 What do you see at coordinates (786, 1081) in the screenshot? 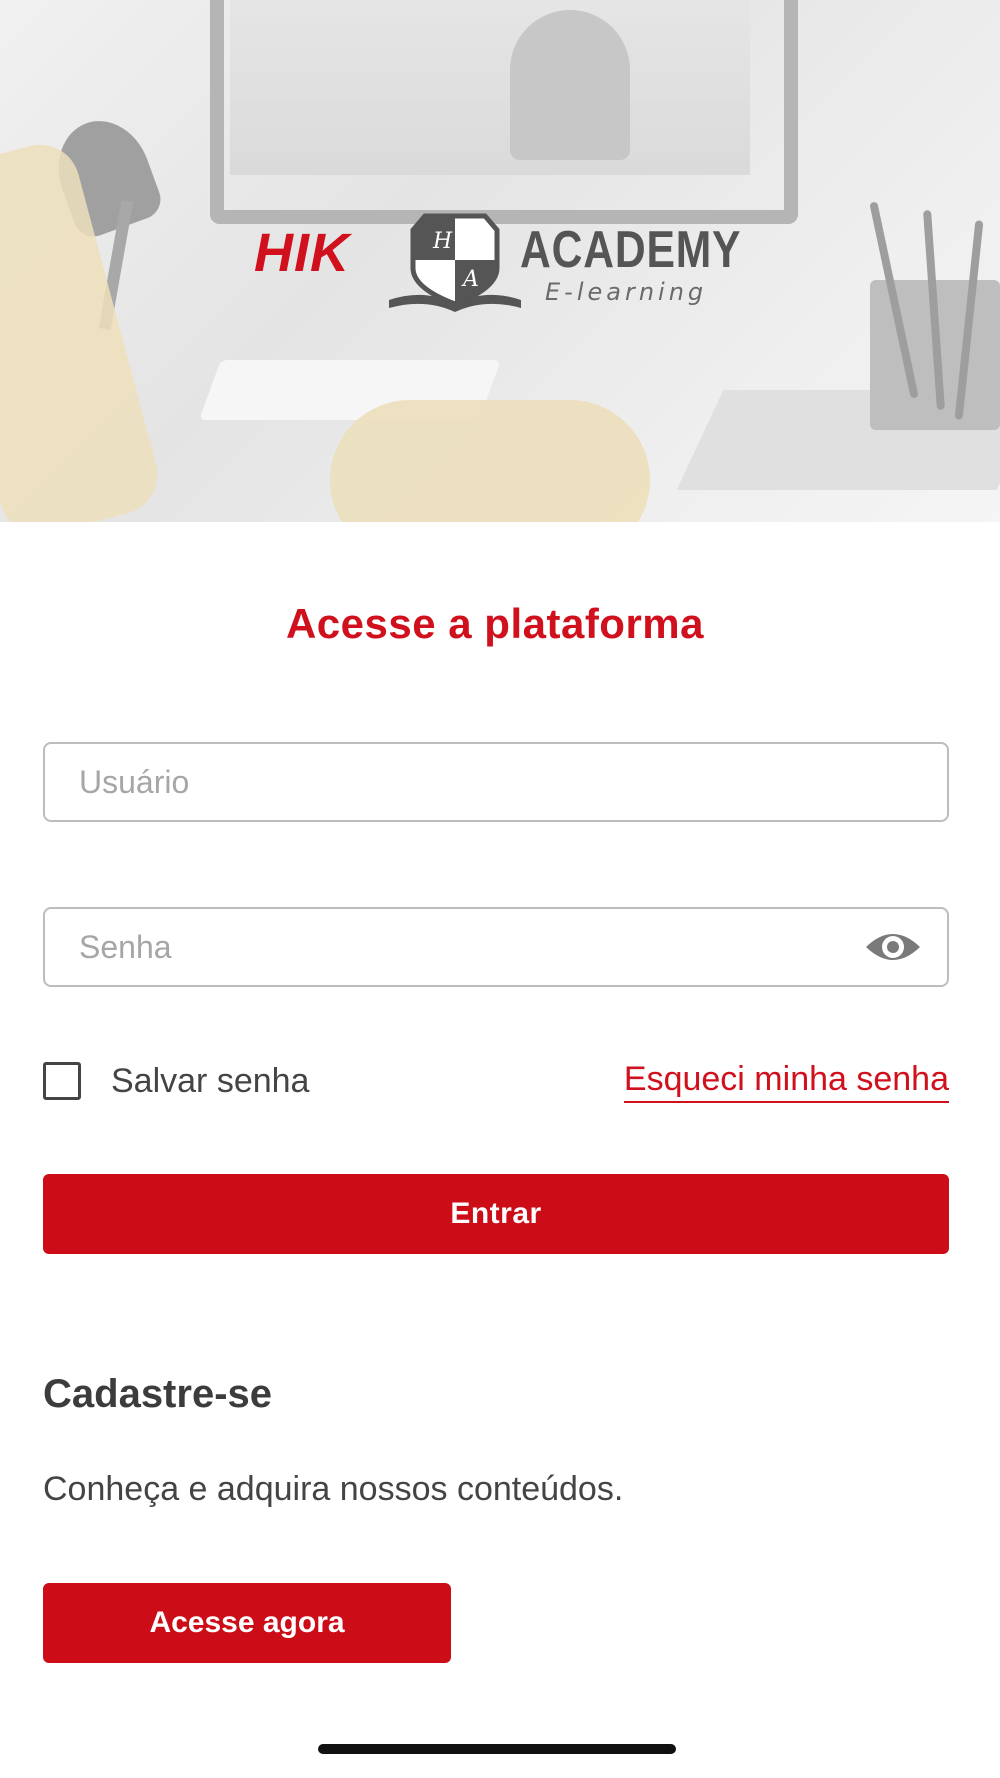
I see `forgot-password-link: Esqueci minha senha` at bounding box center [786, 1081].